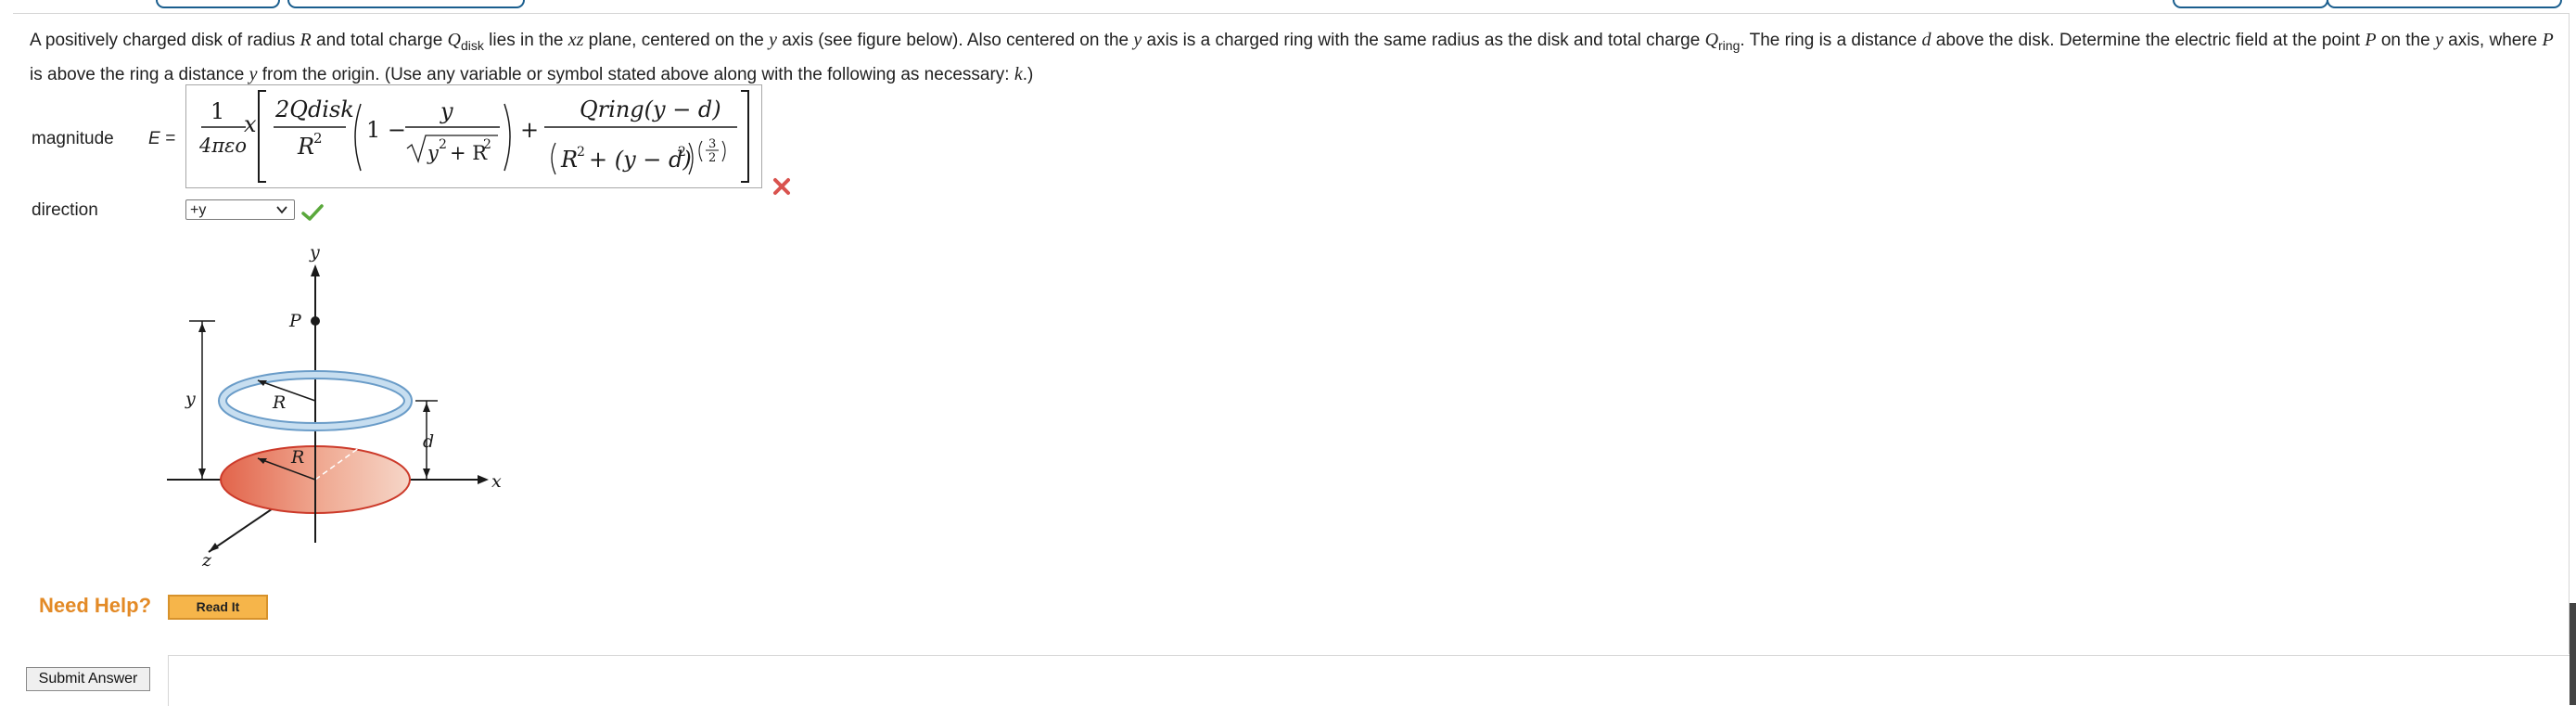 The height and width of the screenshot is (706, 2576). Describe the element at coordinates (316, 270) in the screenshot. I see `y-axis-arrow-icon` at that location.